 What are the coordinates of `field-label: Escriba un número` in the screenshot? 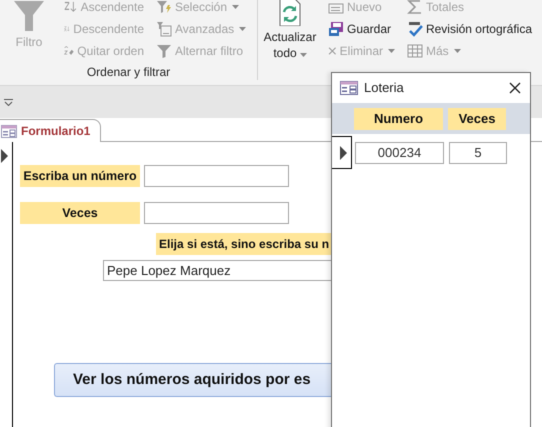 It's located at (80, 176).